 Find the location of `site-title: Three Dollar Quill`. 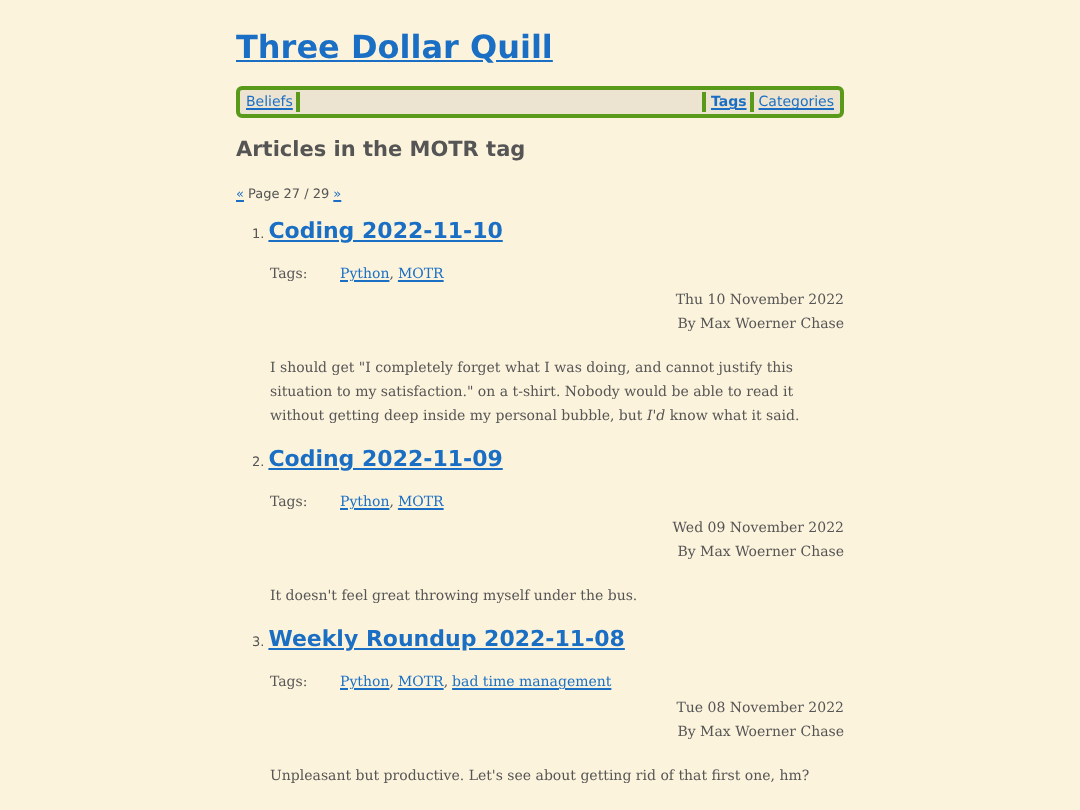

site-title: Three Dollar Quill is located at coordinates (394, 47).